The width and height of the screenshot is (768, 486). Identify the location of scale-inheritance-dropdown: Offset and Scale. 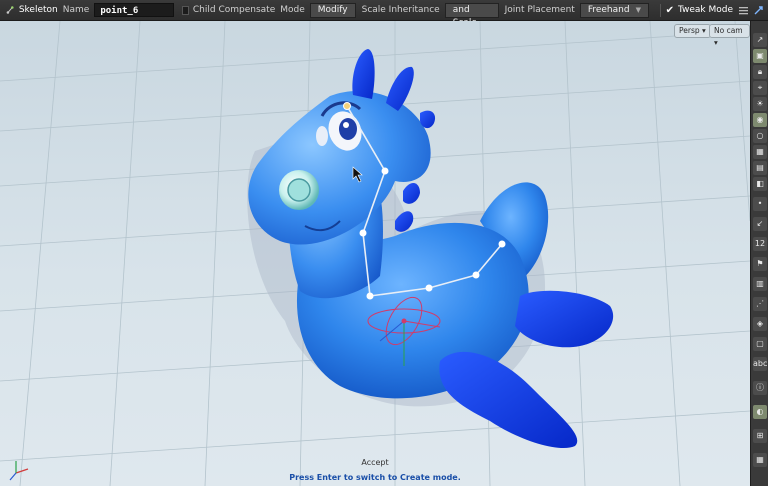
(471, 14).